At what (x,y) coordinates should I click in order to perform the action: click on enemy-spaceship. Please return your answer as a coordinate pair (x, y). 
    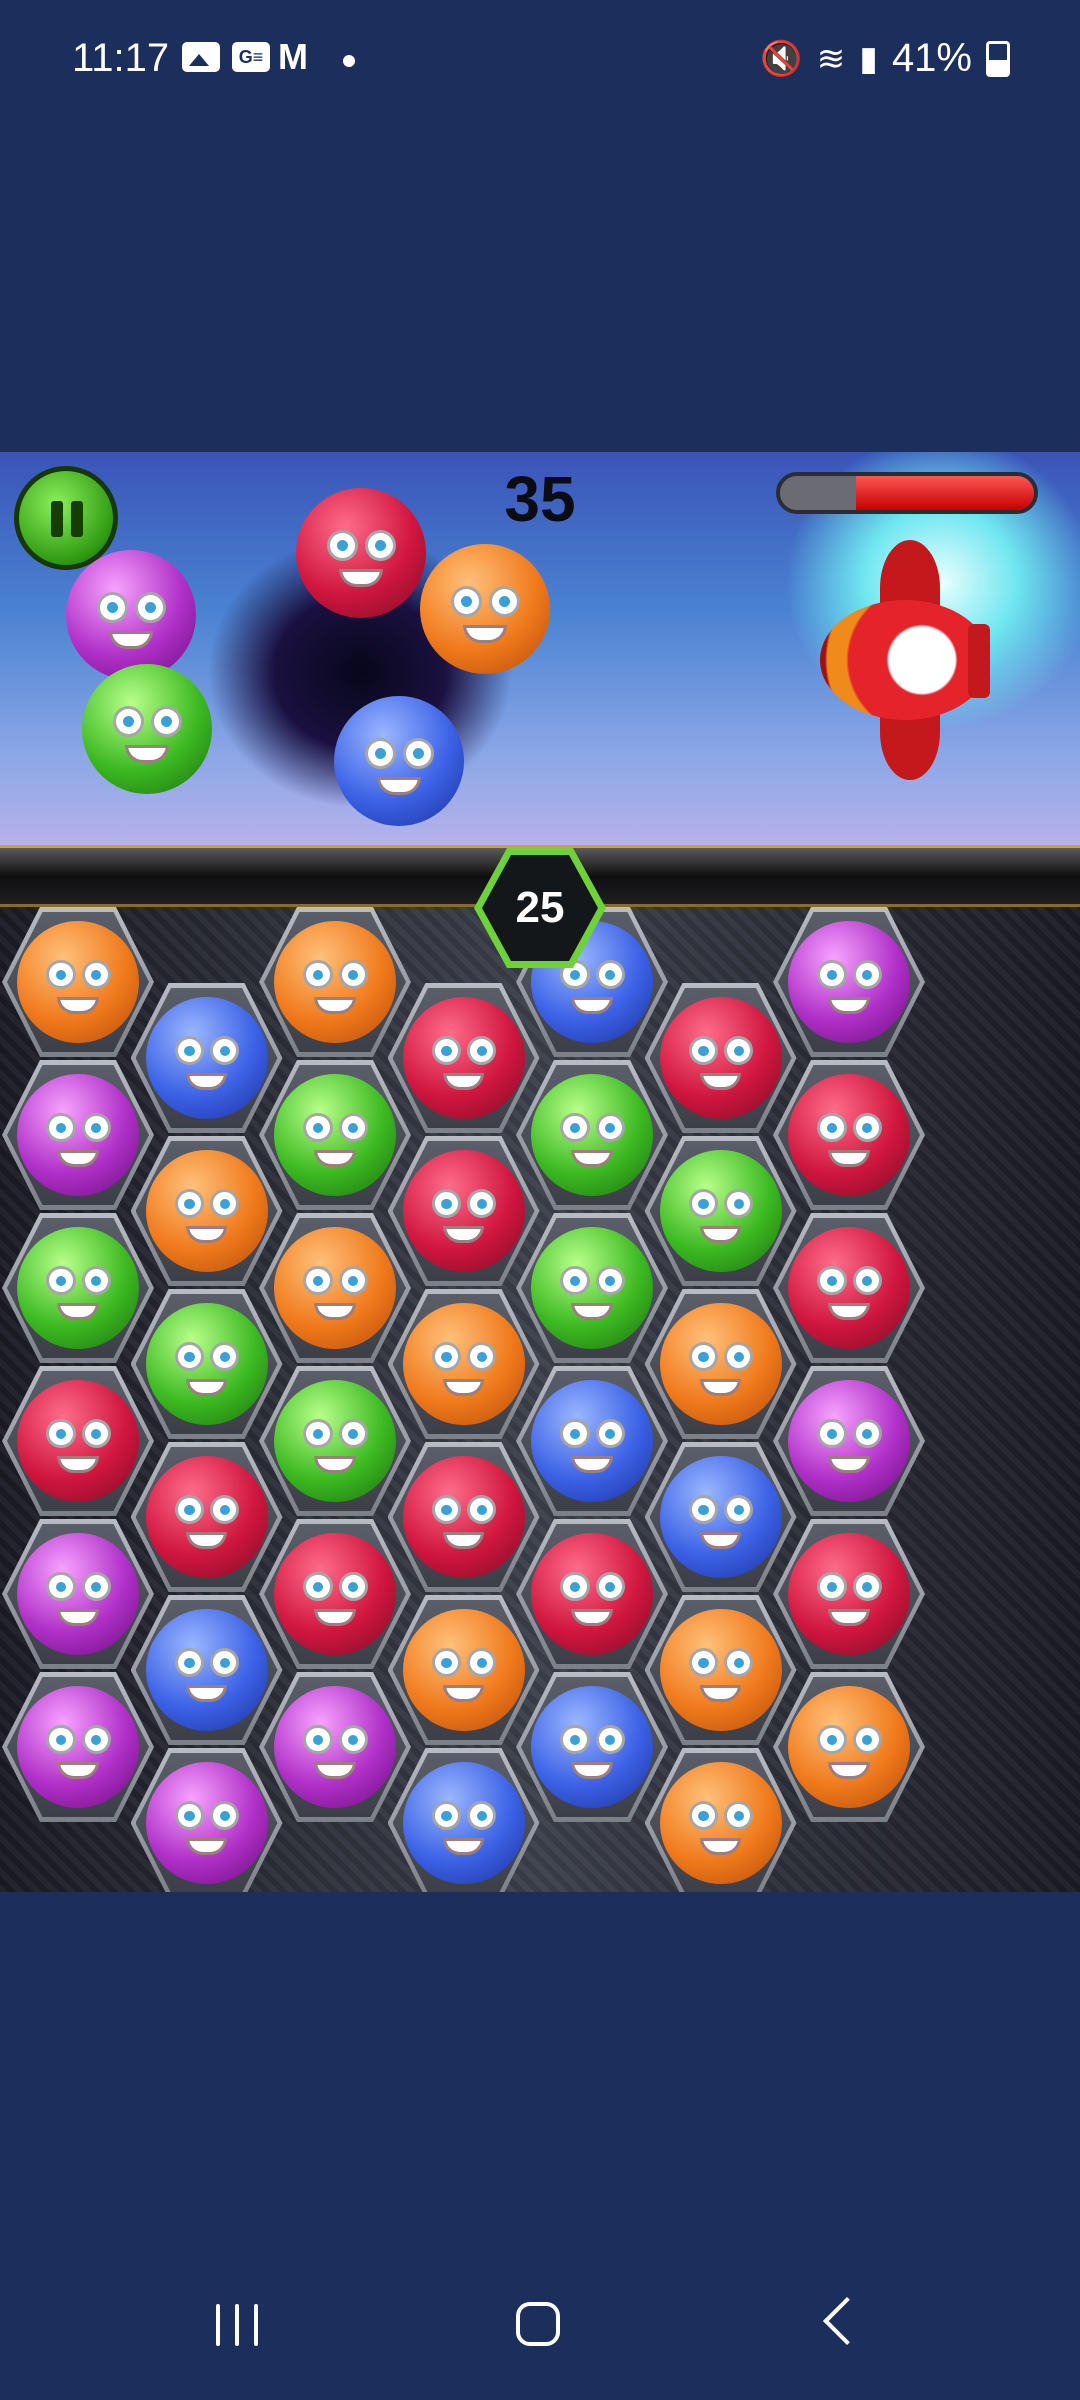
    Looking at the image, I should click on (911, 660).